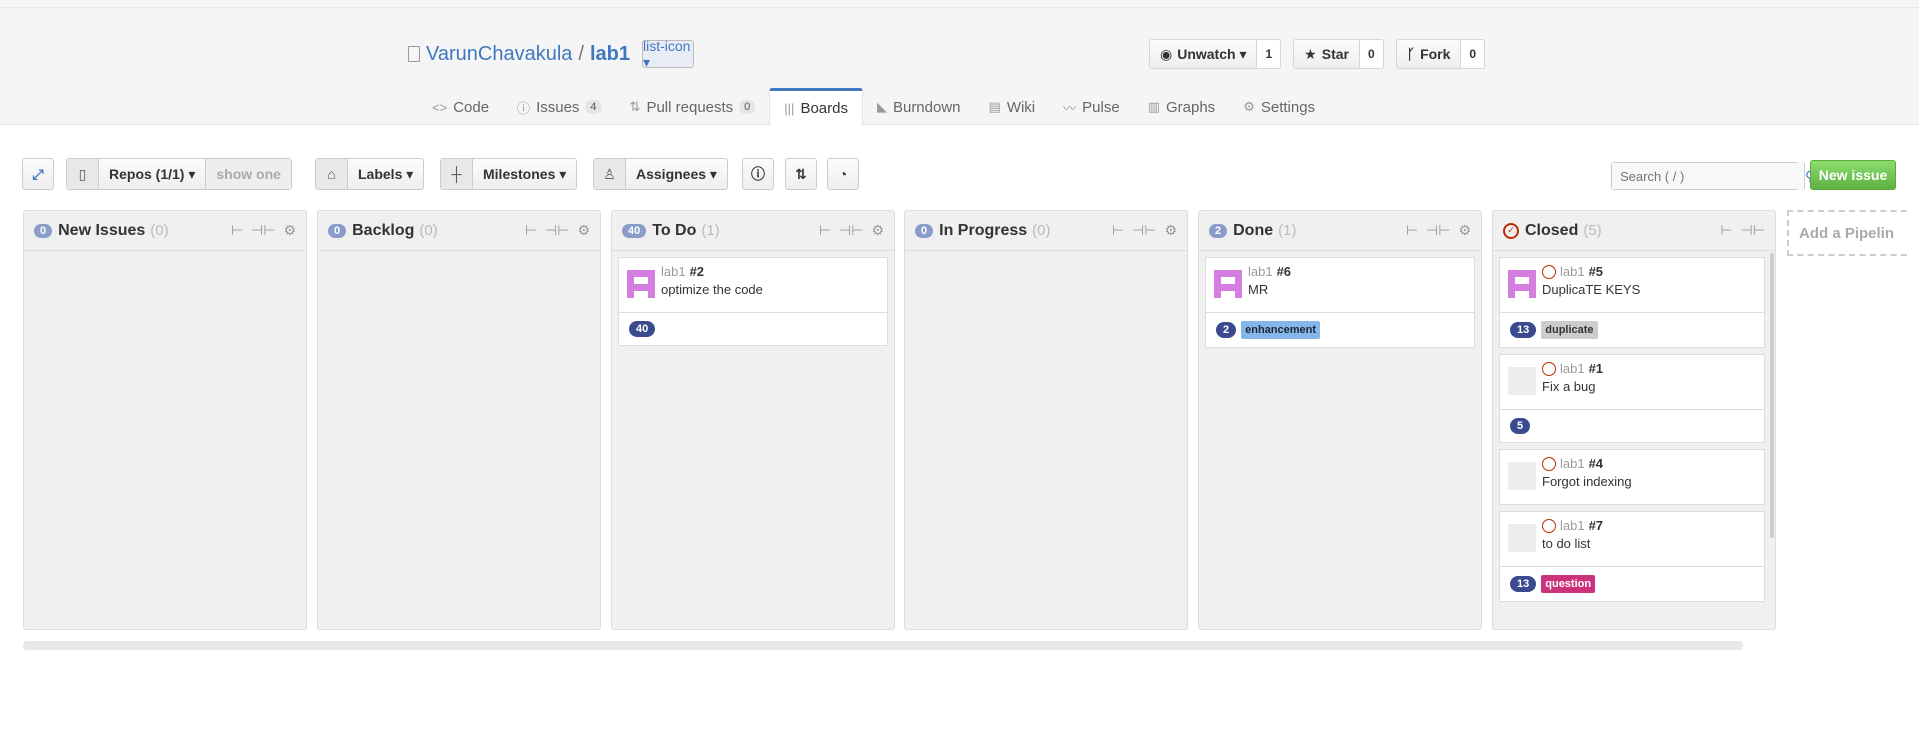  I want to click on card-title: optimize the code, so click(712, 289).